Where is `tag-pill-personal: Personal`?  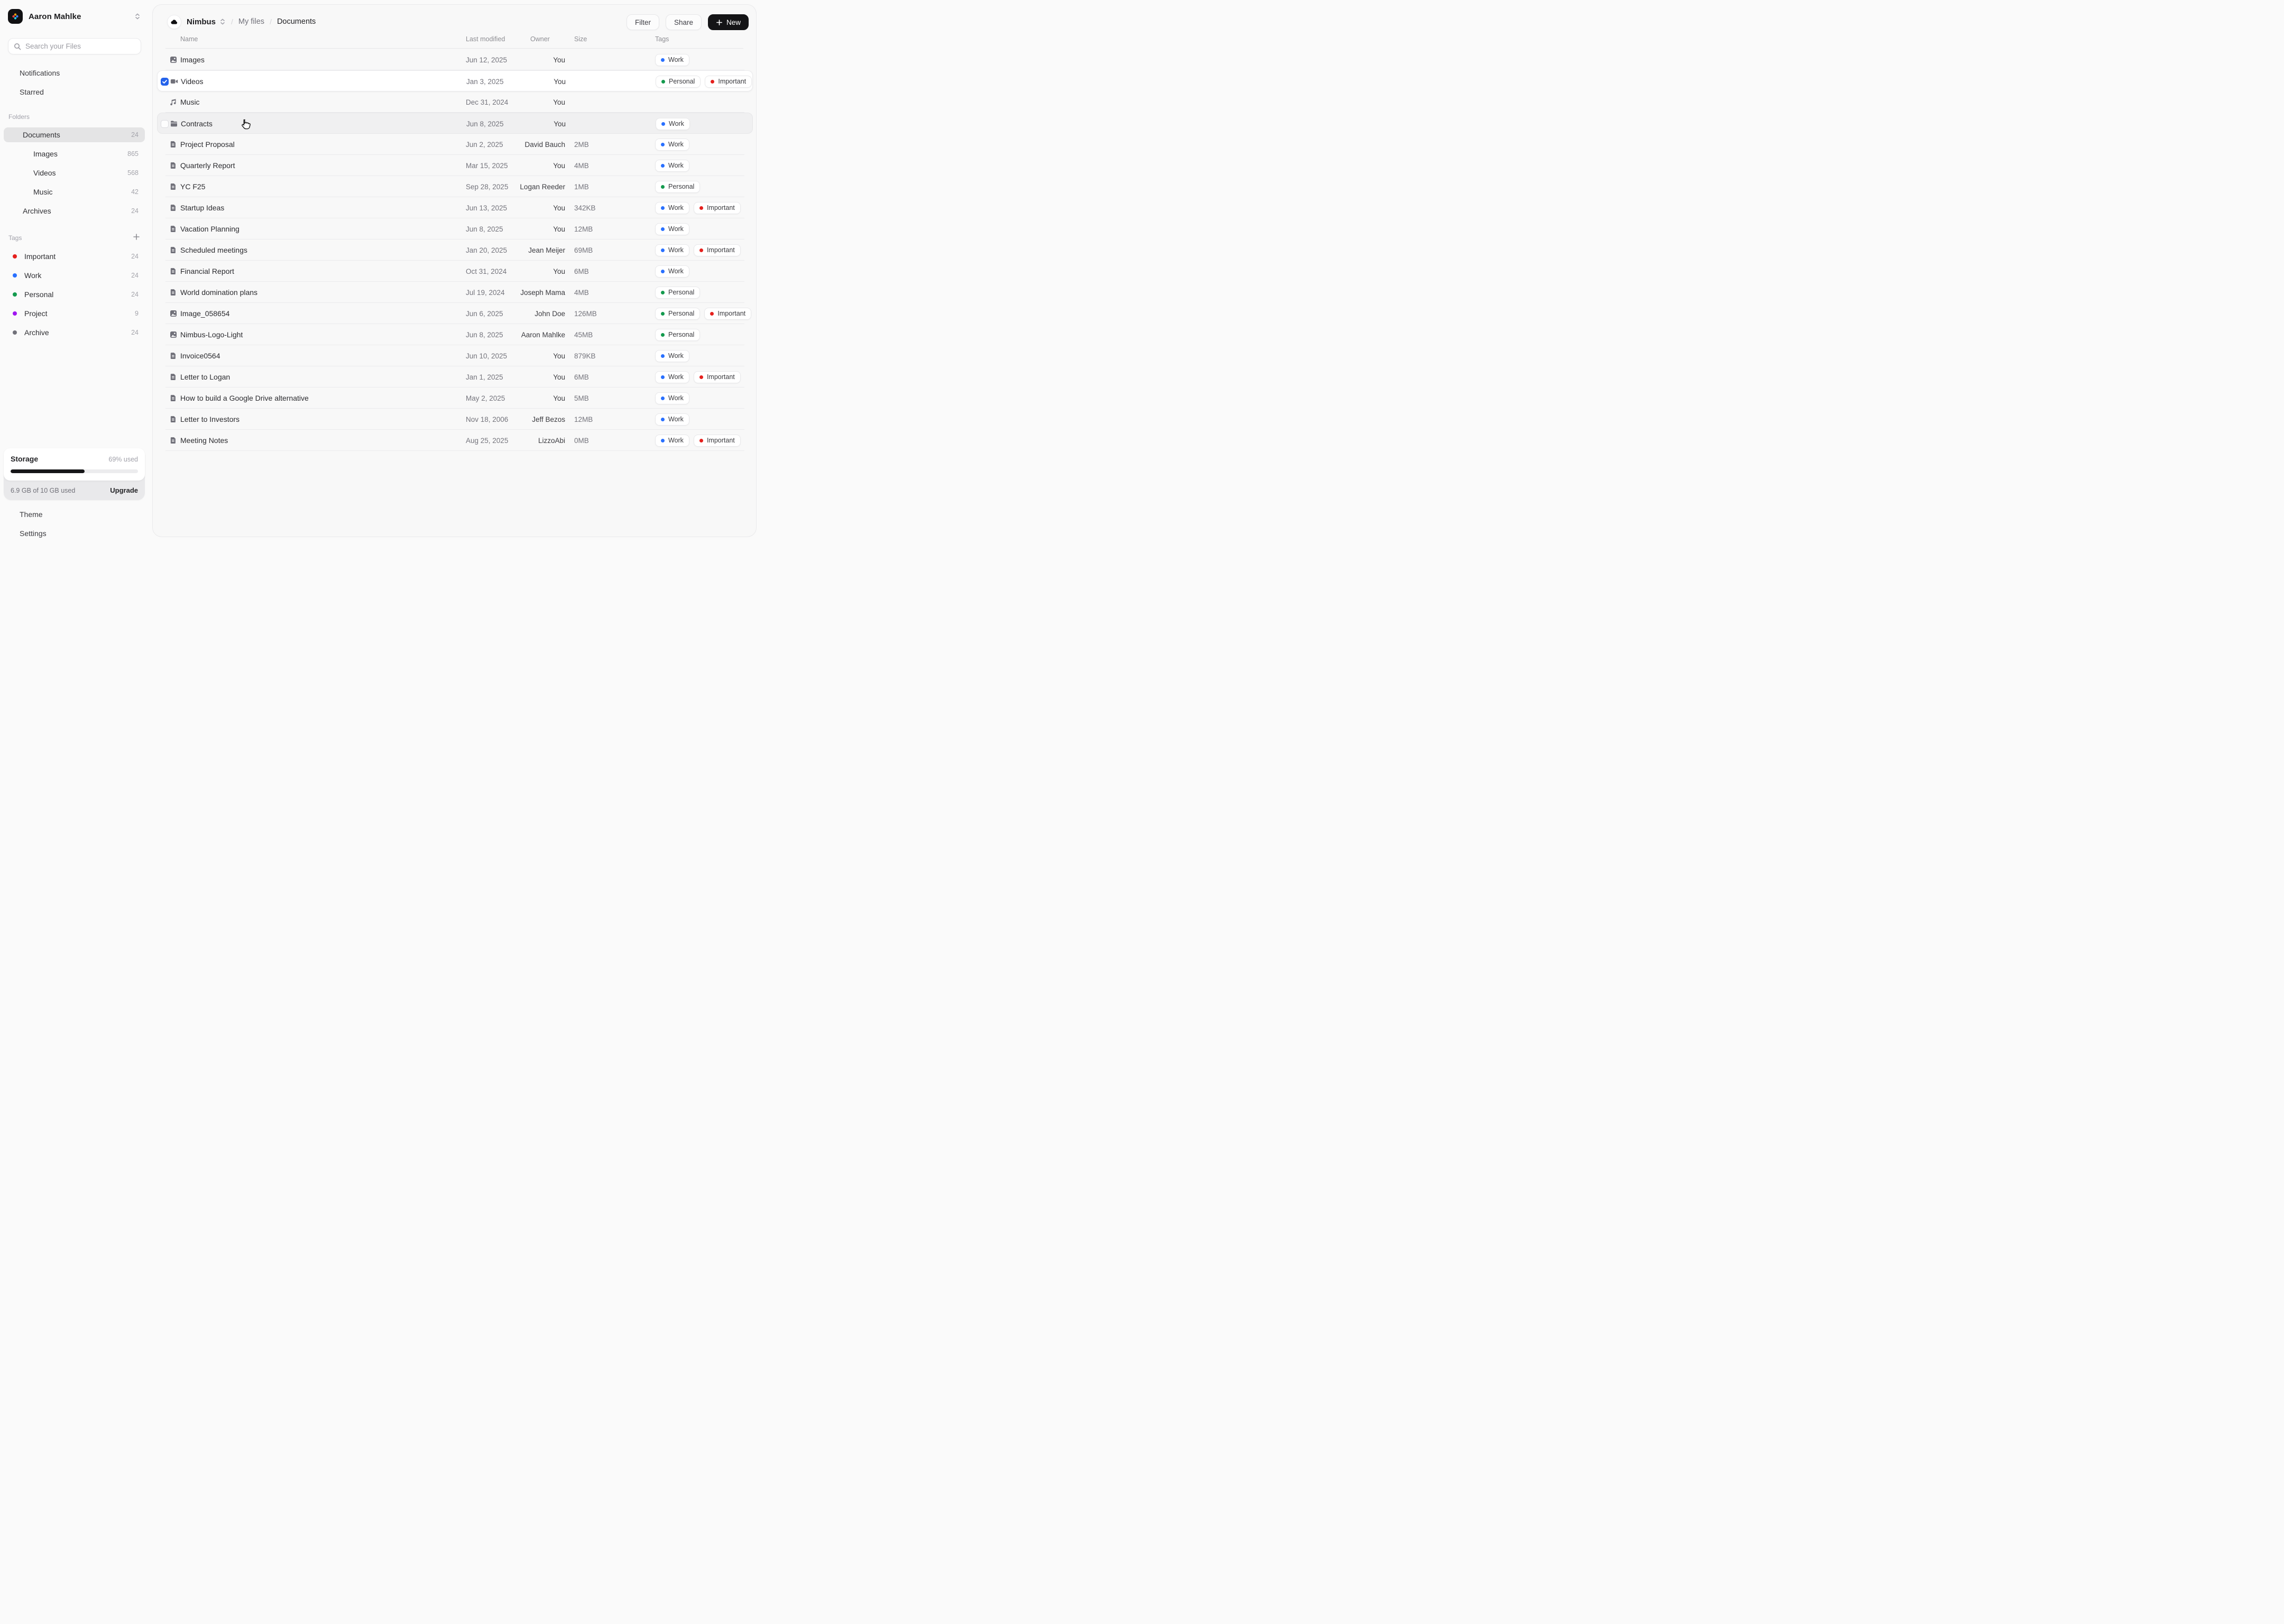 tag-pill-personal: Personal is located at coordinates (678, 186).